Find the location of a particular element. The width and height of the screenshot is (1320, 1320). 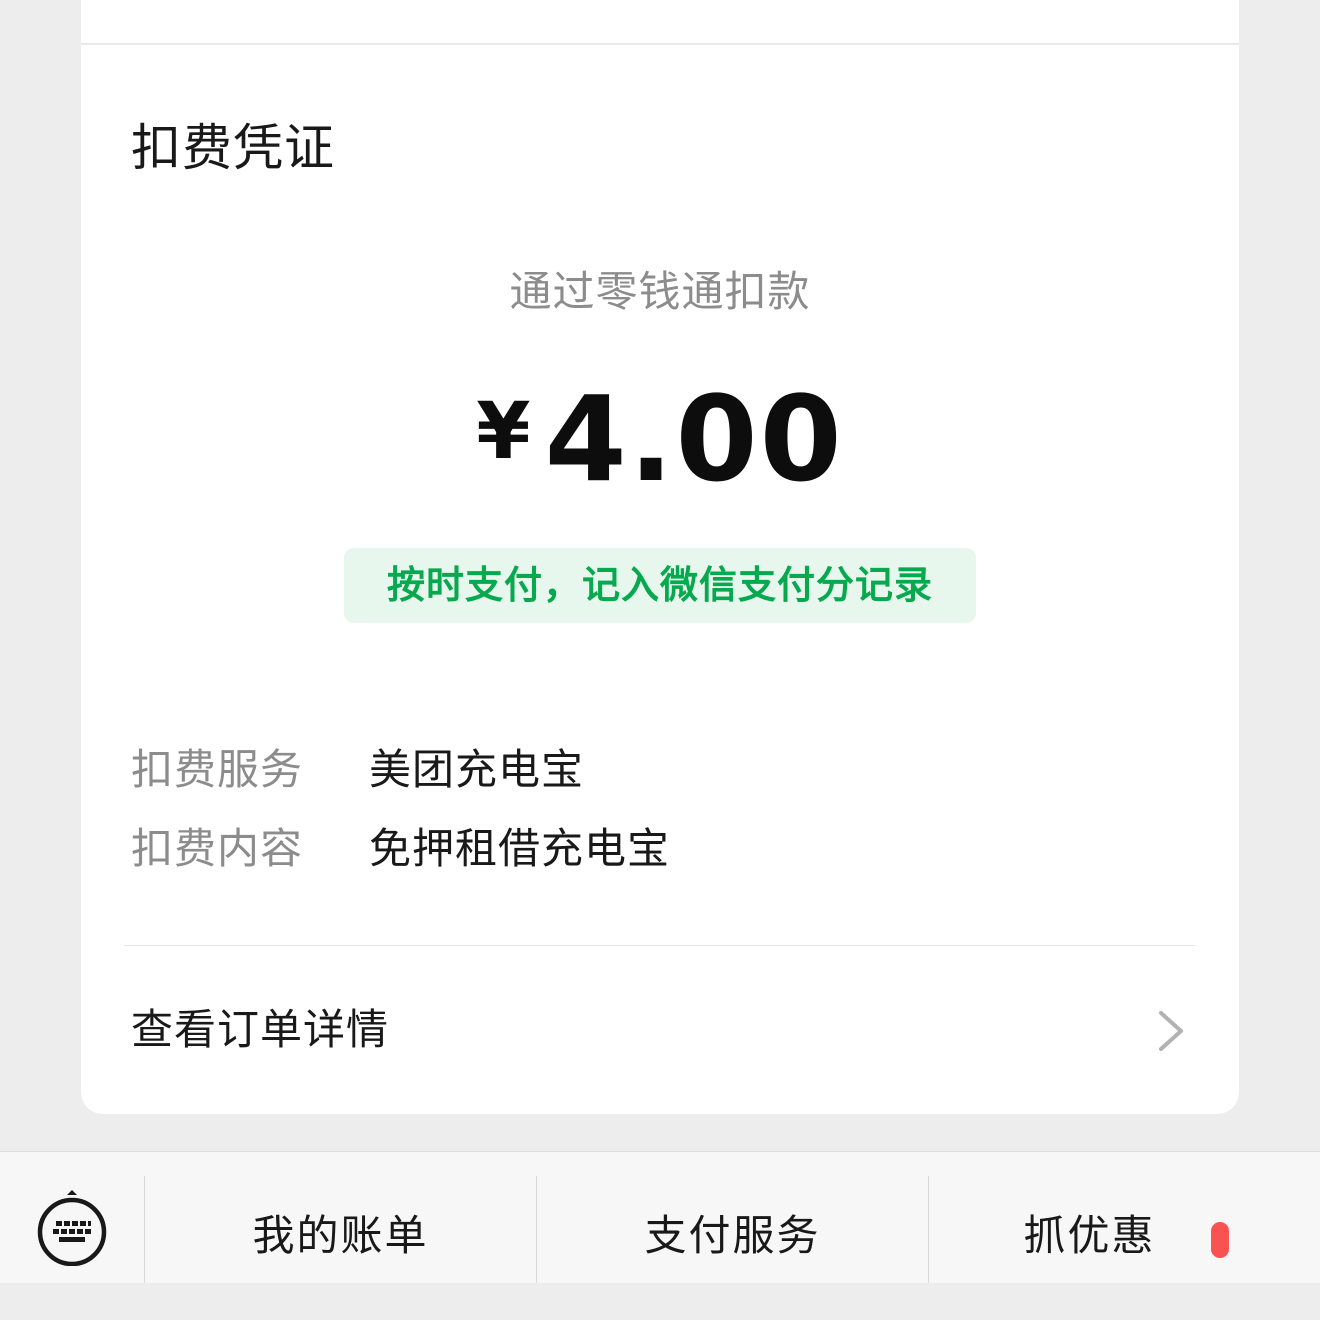

deduction-service-value: 美团充电宝 is located at coordinates (477, 769).